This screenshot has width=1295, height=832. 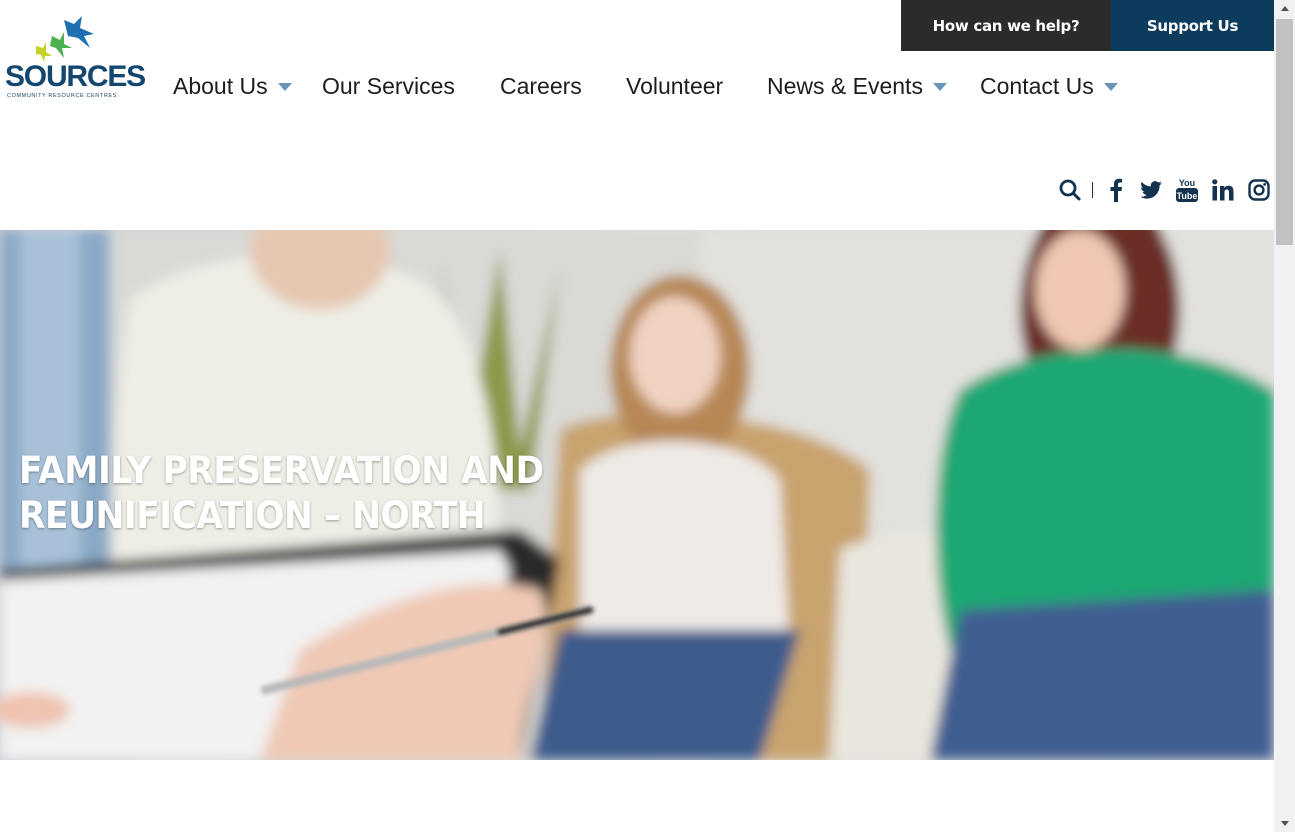 What do you see at coordinates (1006, 25) in the screenshot?
I see `how-can-we-help-button: How can we help?` at bounding box center [1006, 25].